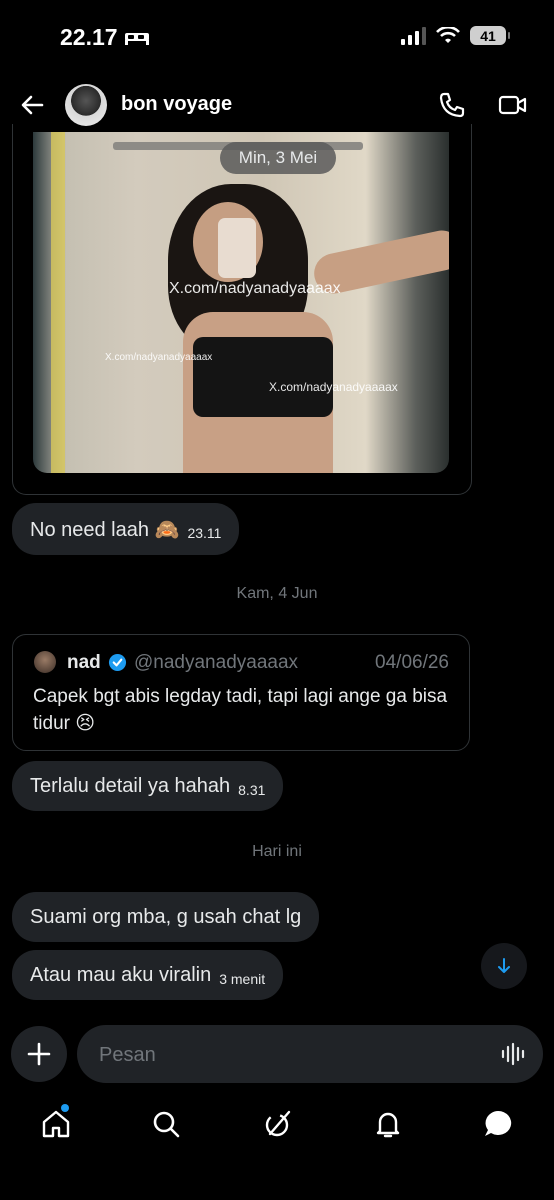 This screenshot has width=554, height=1200. Describe the element at coordinates (117, 662) in the screenshot. I see `verified-badge-icon` at that location.